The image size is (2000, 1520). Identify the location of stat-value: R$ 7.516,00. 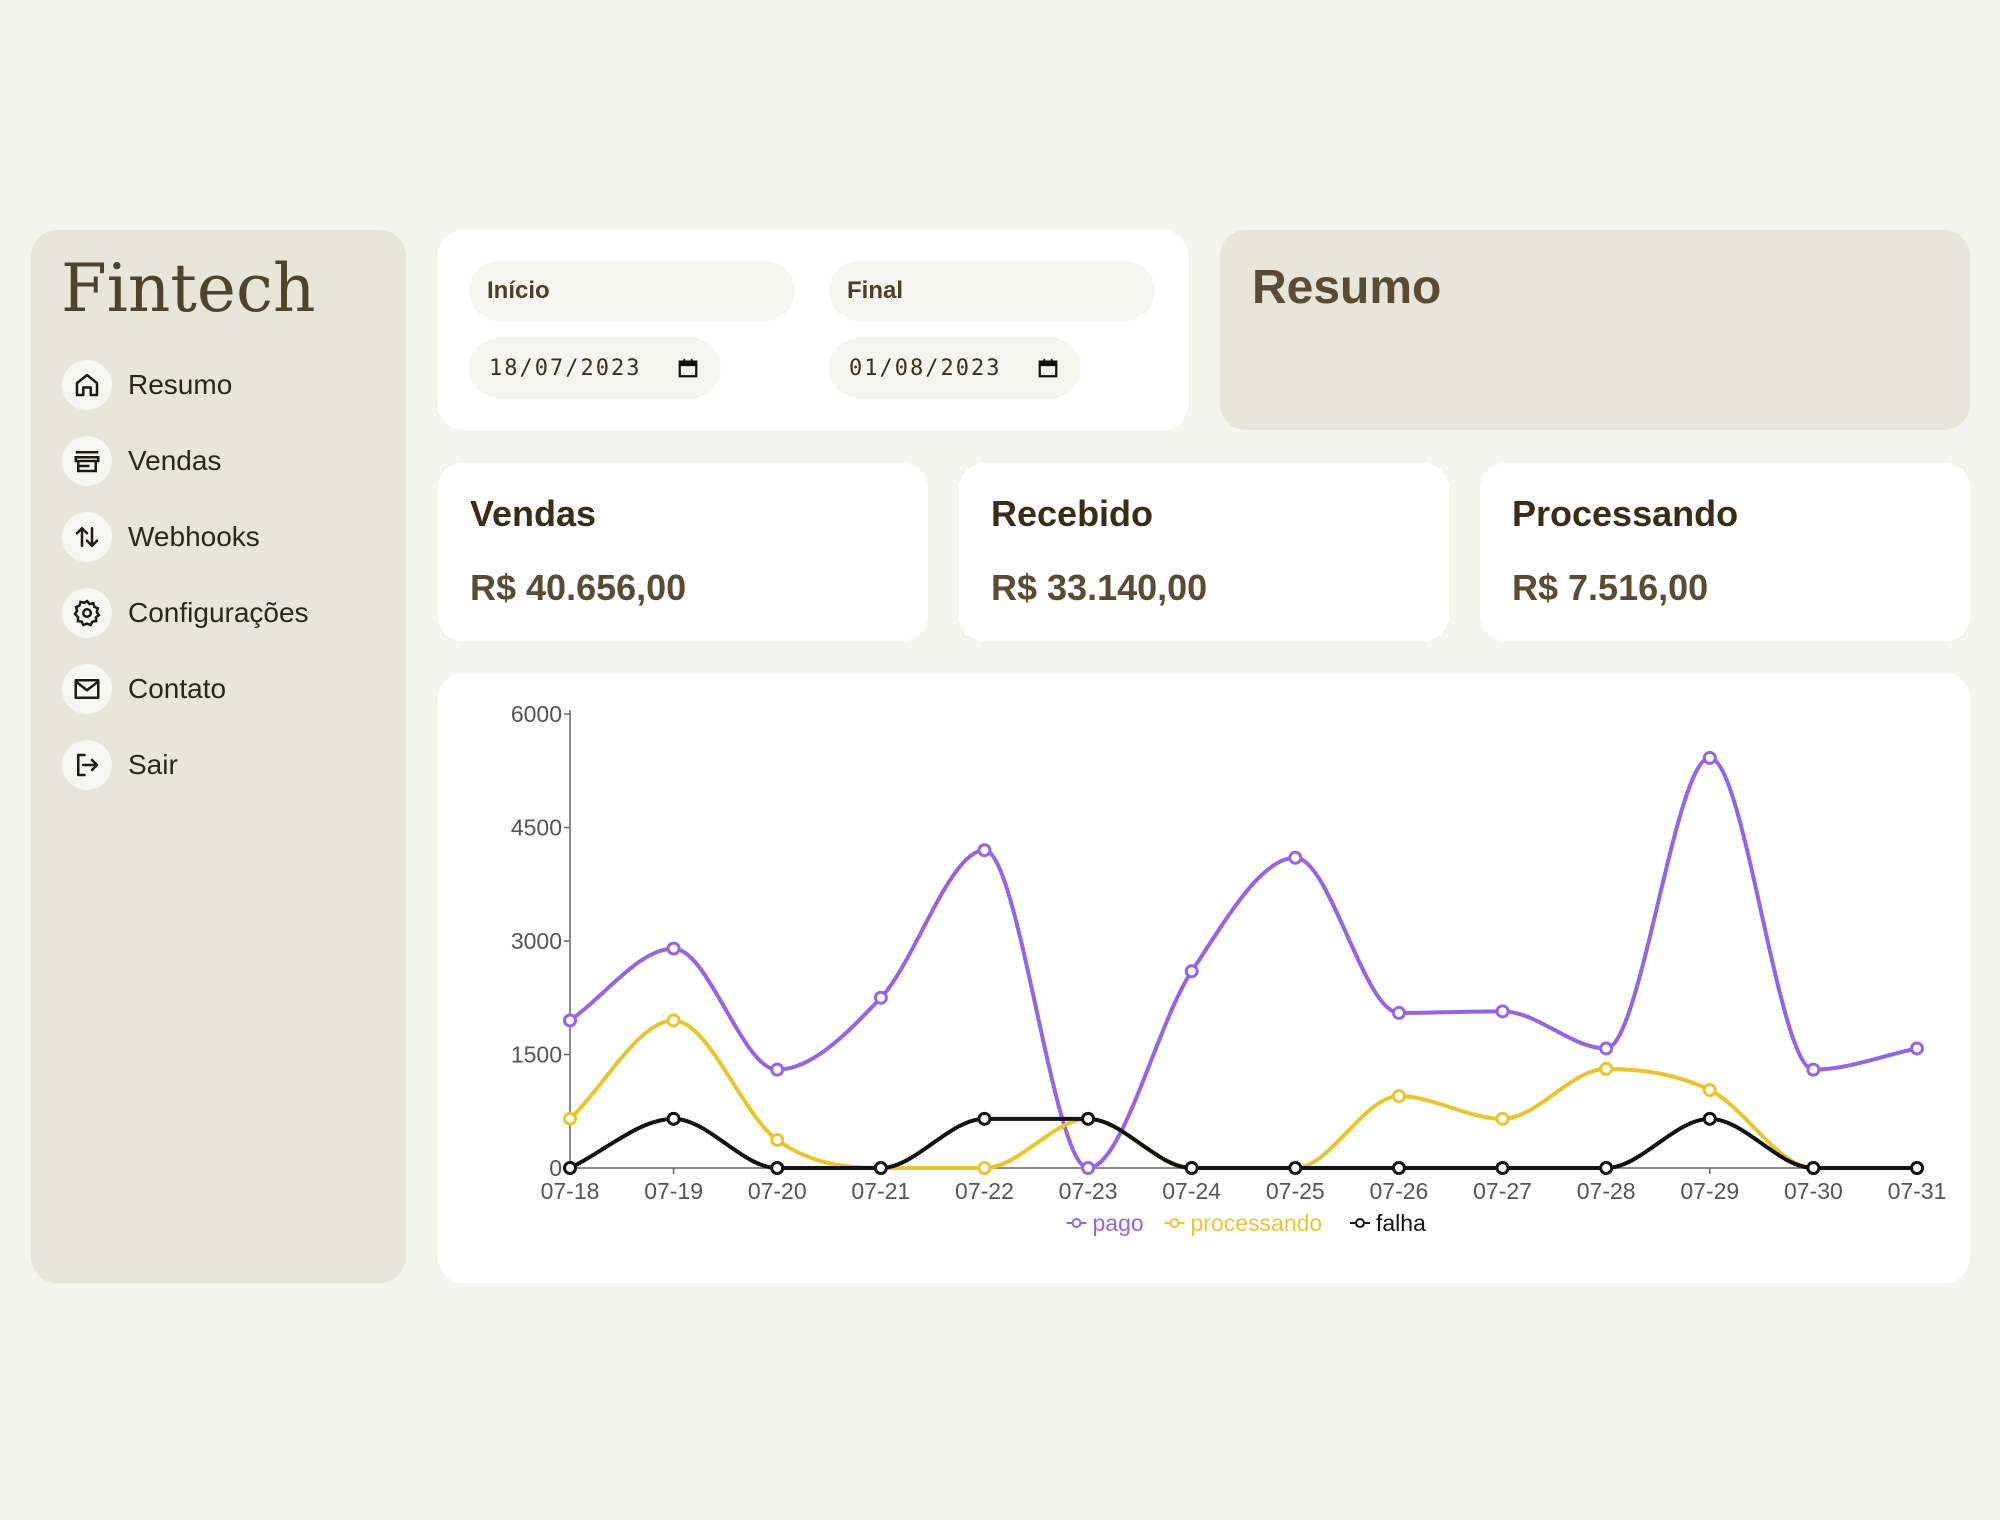
(1610, 587).